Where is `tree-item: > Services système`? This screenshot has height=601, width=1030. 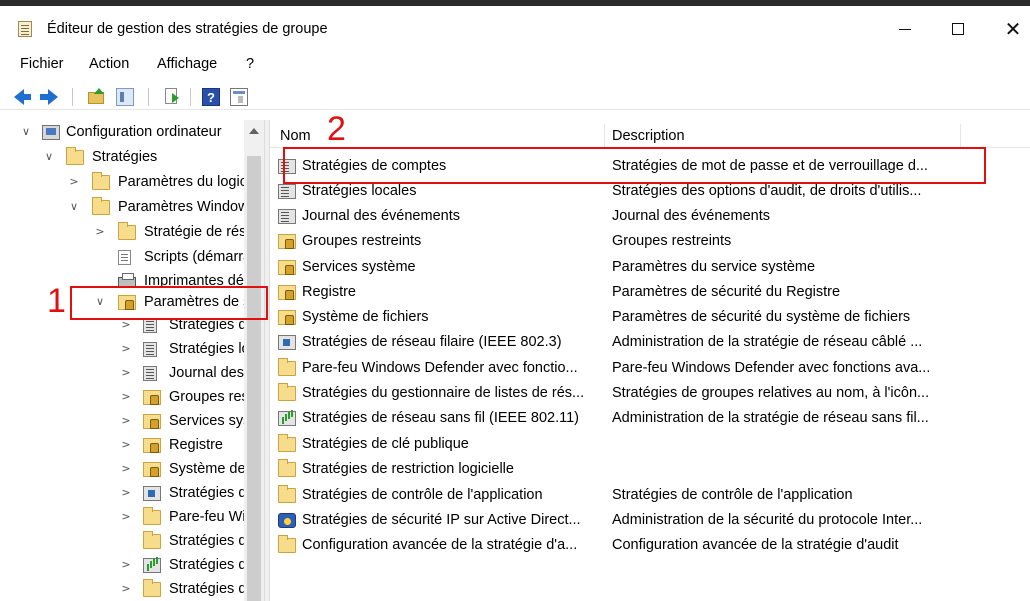 tree-item: > Services système is located at coordinates (122, 422).